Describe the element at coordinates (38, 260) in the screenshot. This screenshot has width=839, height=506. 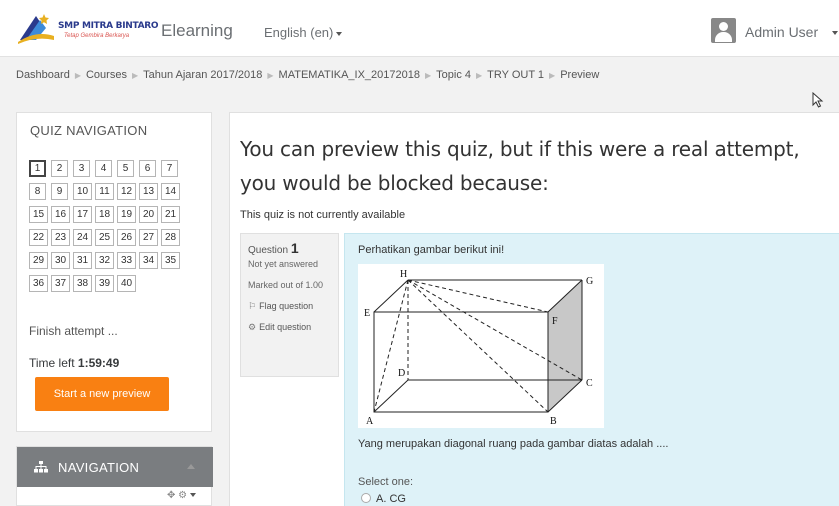
I see `question-nav-button: 29` at that location.